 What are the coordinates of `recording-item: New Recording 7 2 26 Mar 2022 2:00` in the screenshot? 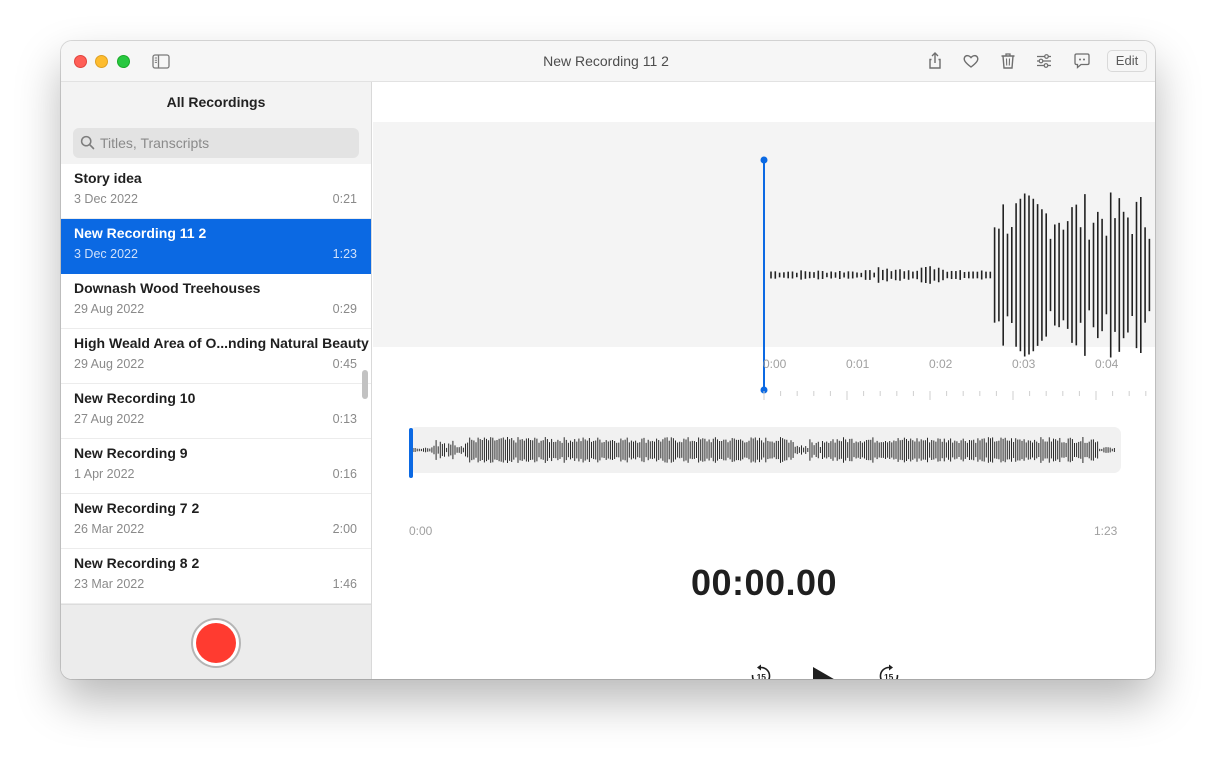 It's located at (216, 521).